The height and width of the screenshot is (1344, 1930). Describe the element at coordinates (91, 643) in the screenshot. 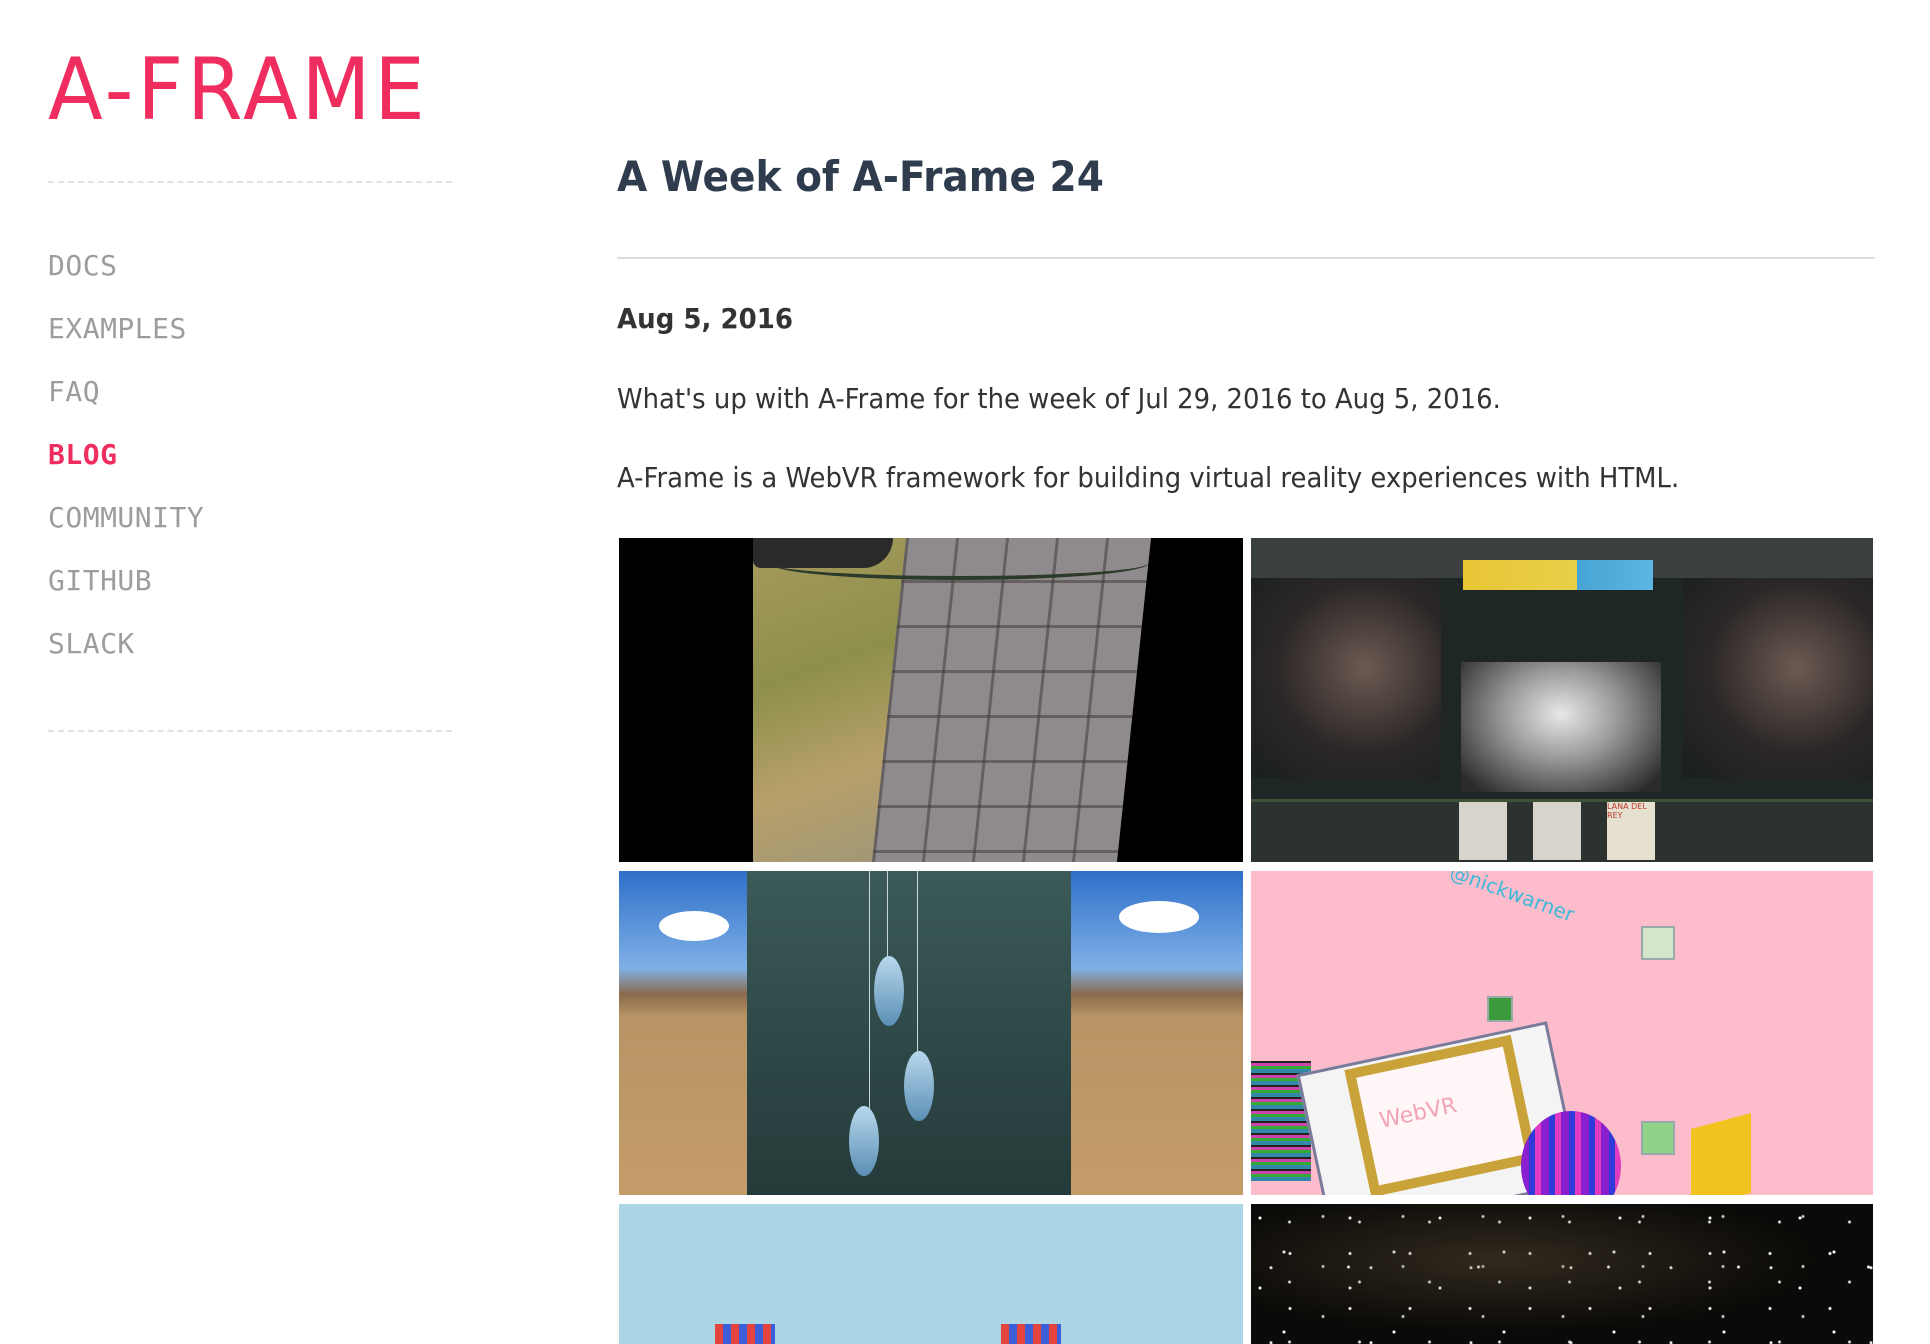

I see `nav-item-slack: SLACK` at that location.